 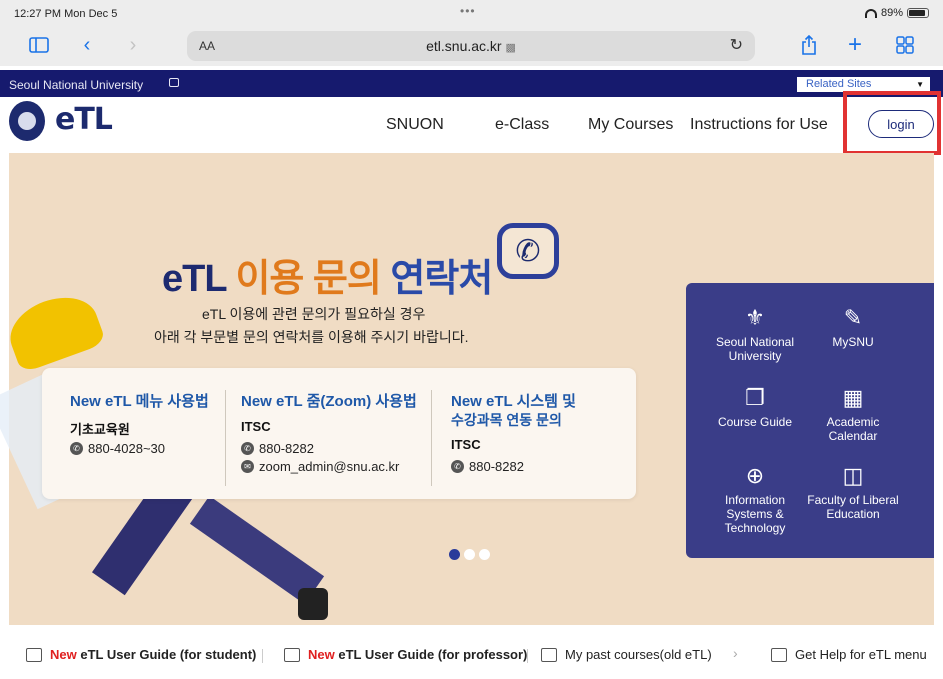 What do you see at coordinates (755, 499) in the screenshot?
I see `quicklink-info-systems: ⊕ Information Systems & Technology` at bounding box center [755, 499].